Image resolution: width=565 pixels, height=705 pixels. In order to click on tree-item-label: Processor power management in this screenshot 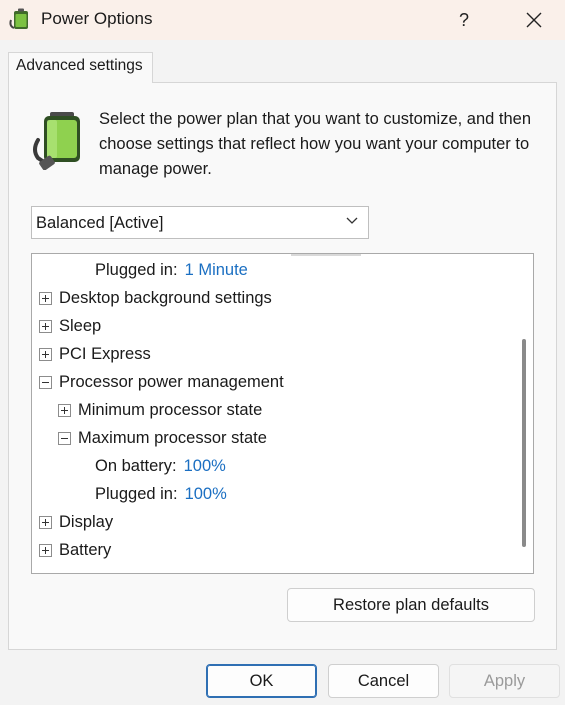, I will do `click(171, 381)`.